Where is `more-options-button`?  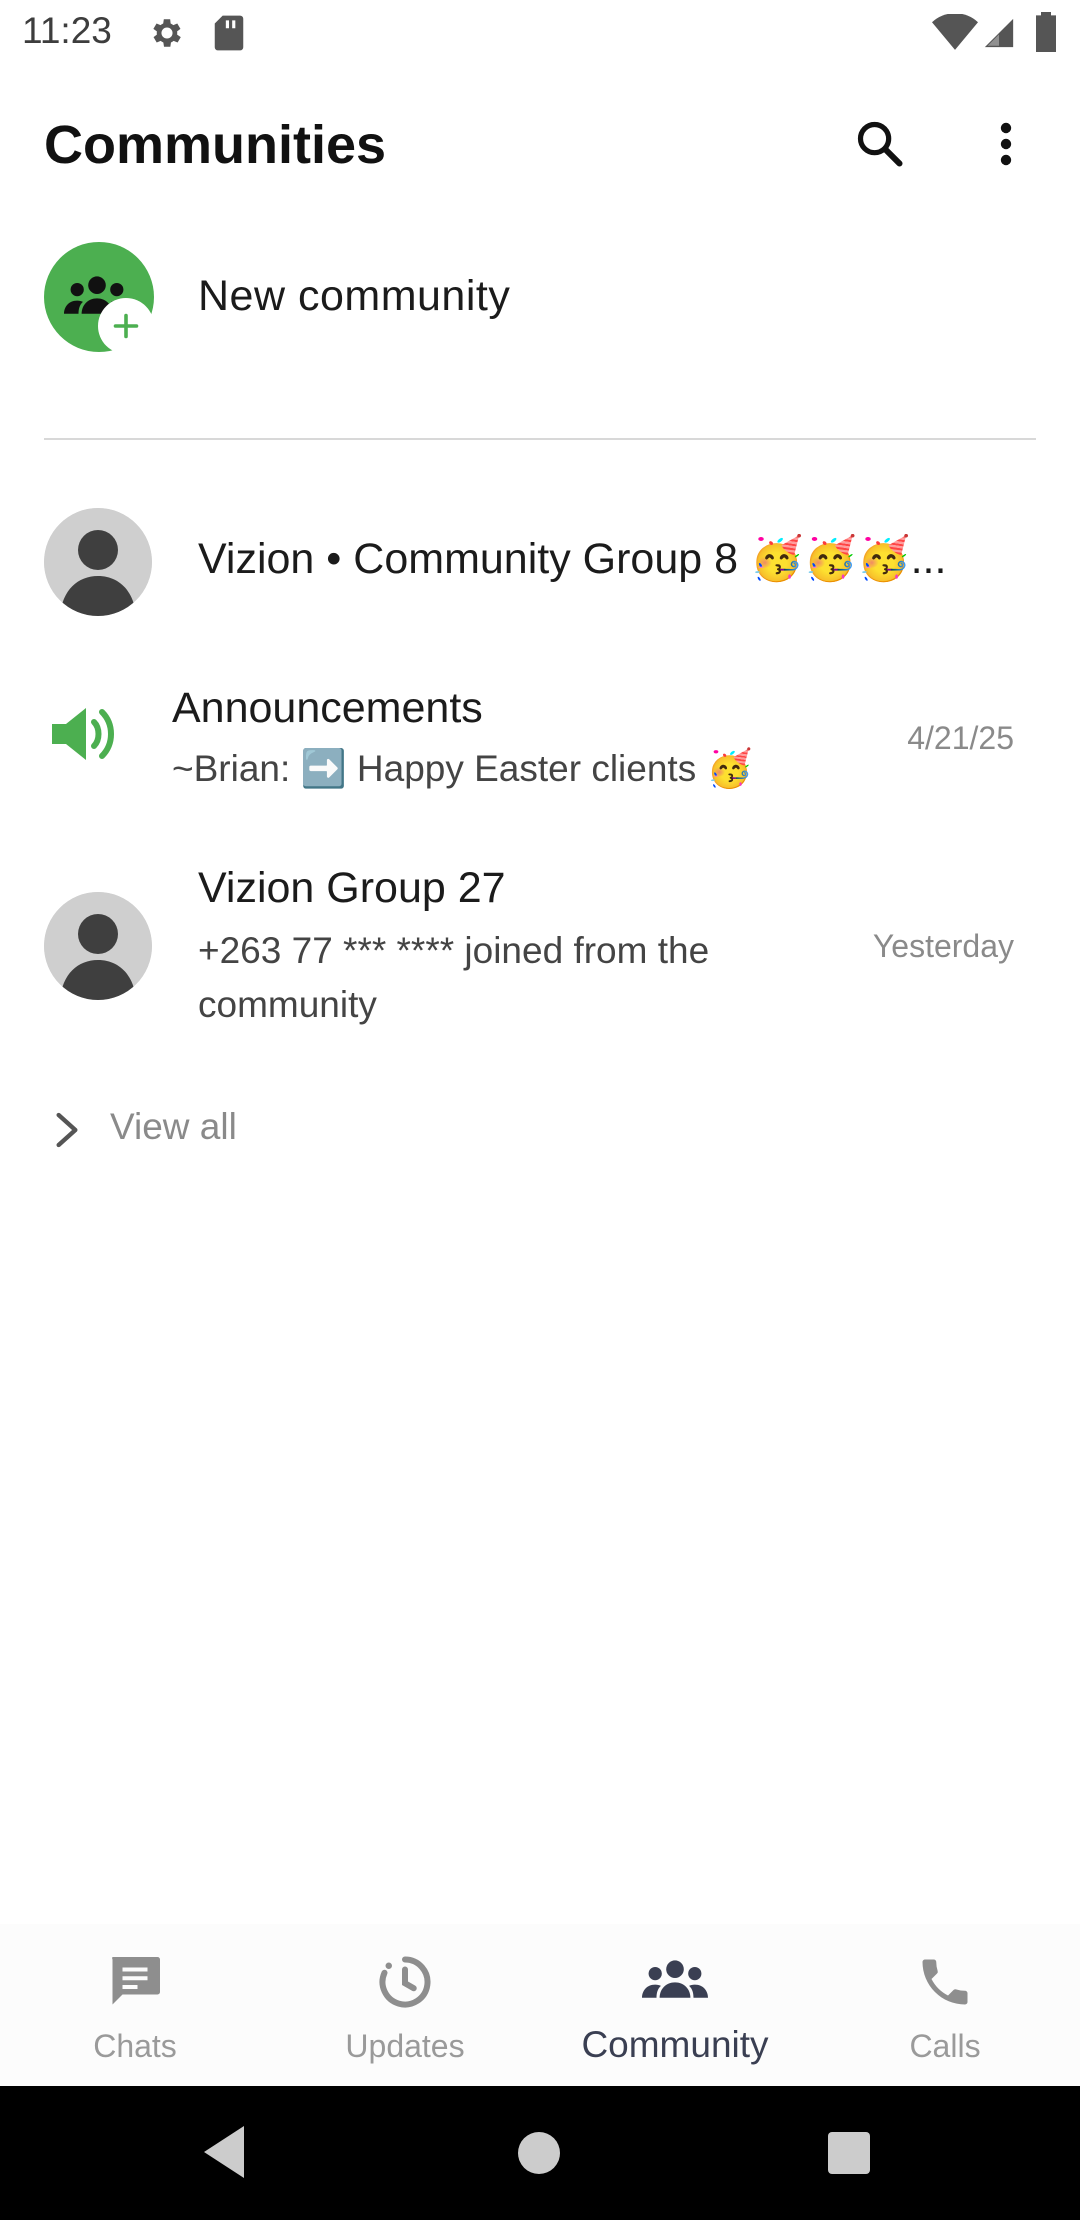
more-options-button is located at coordinates (1006, 144).